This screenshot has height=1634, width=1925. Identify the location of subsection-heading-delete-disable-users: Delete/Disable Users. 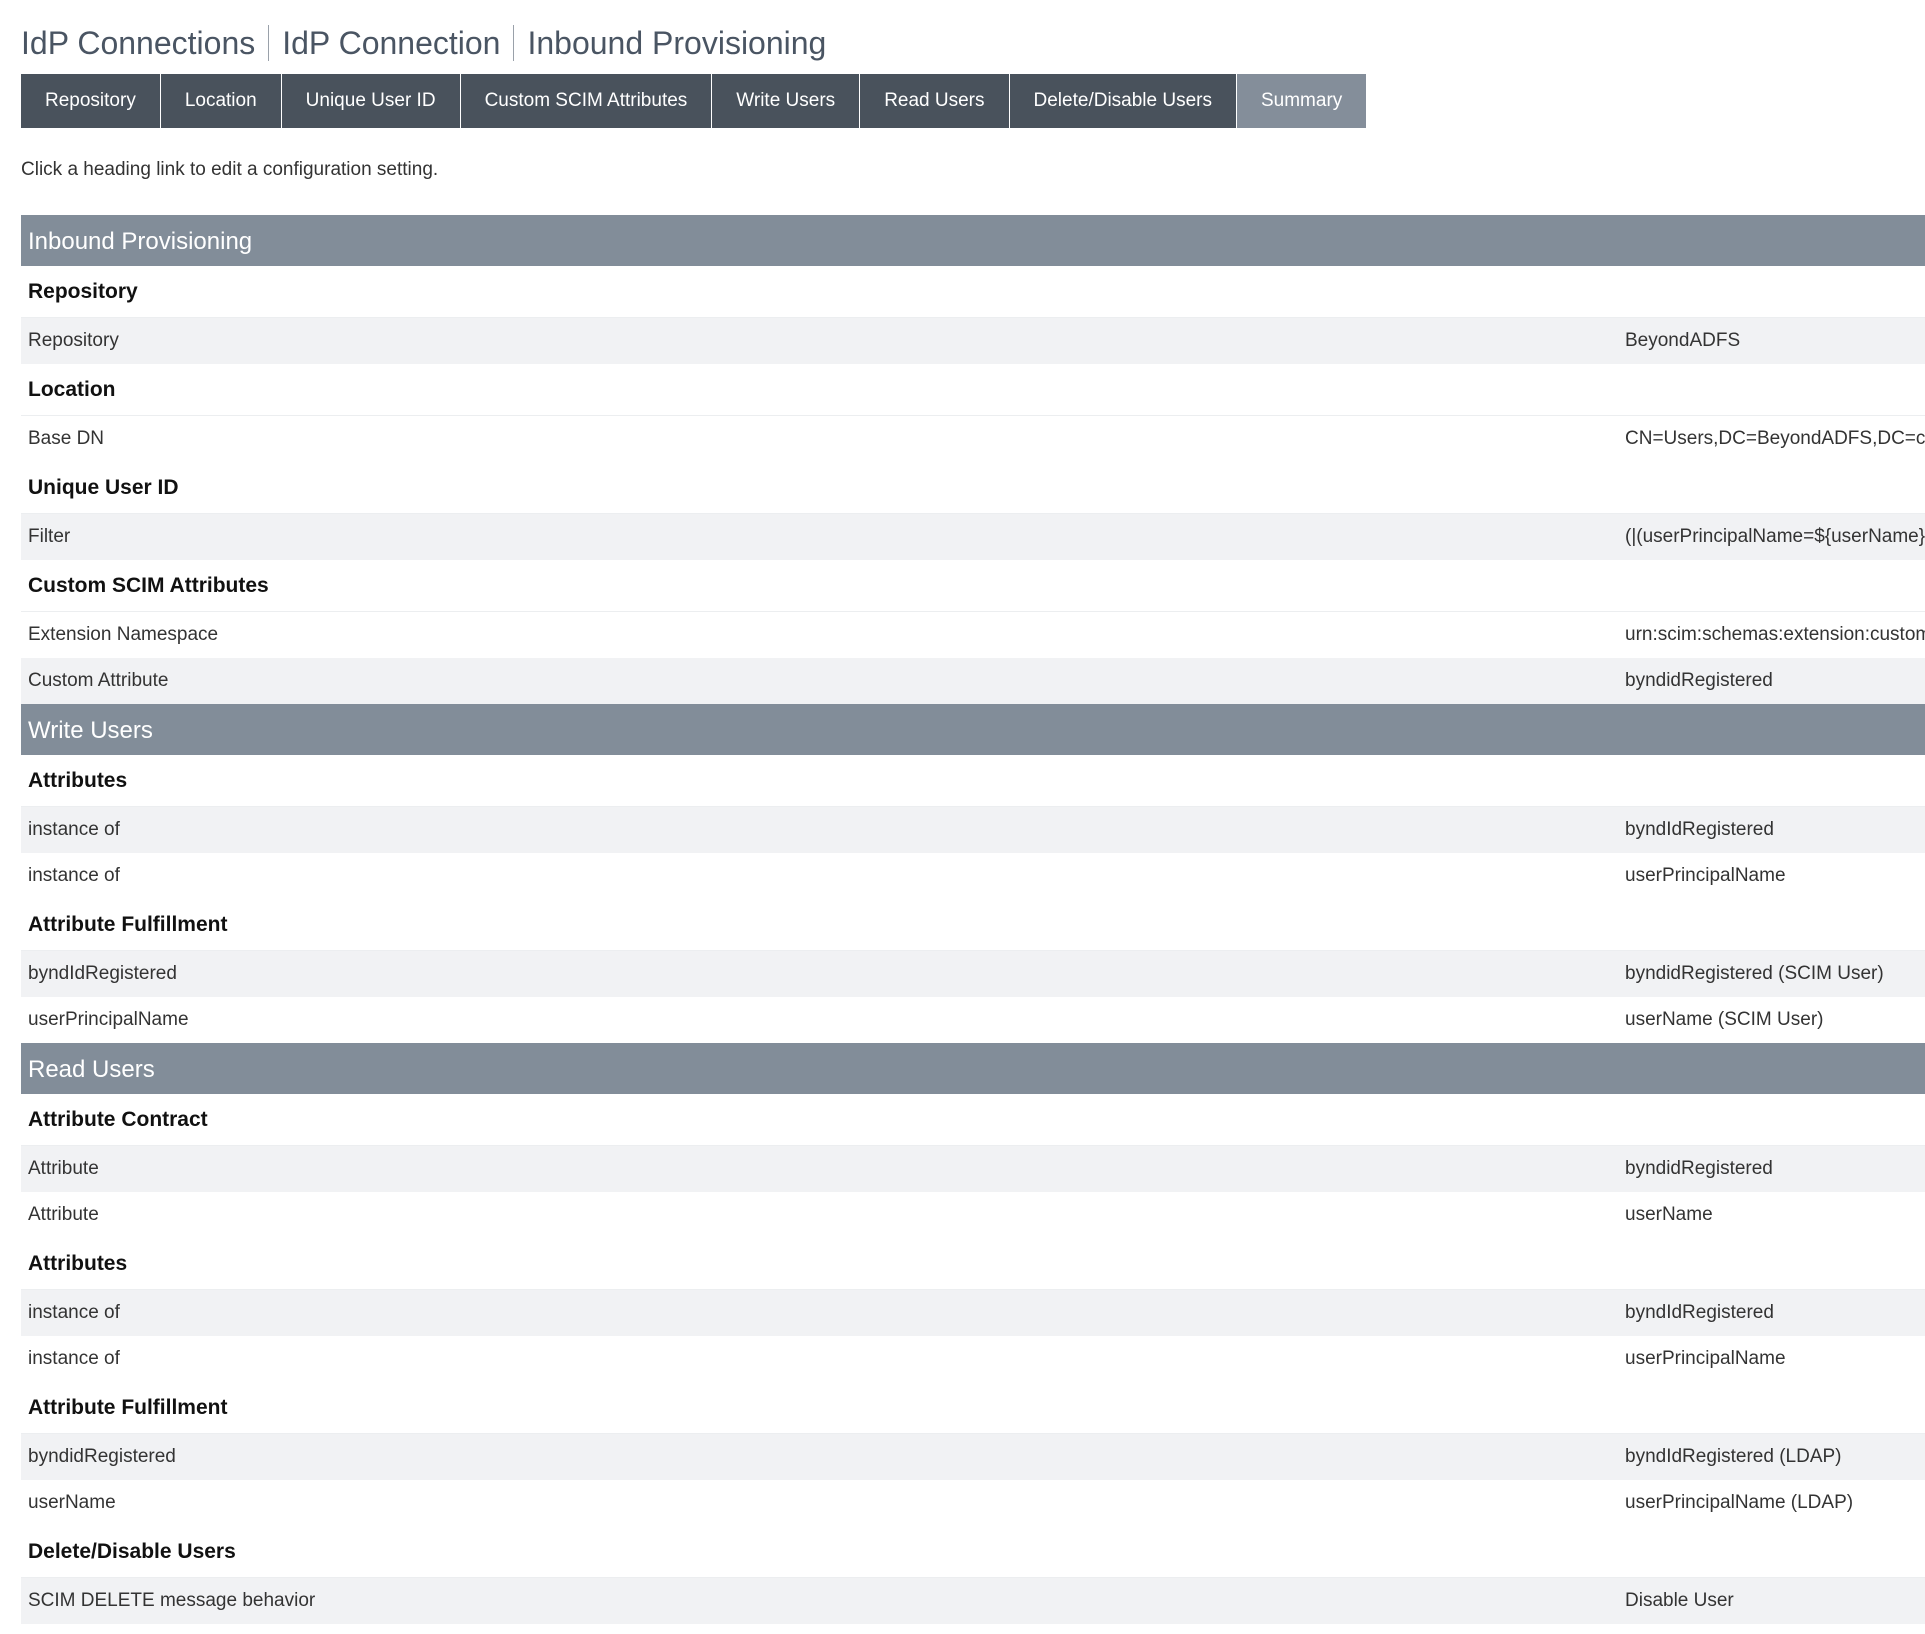
(973, 1552).